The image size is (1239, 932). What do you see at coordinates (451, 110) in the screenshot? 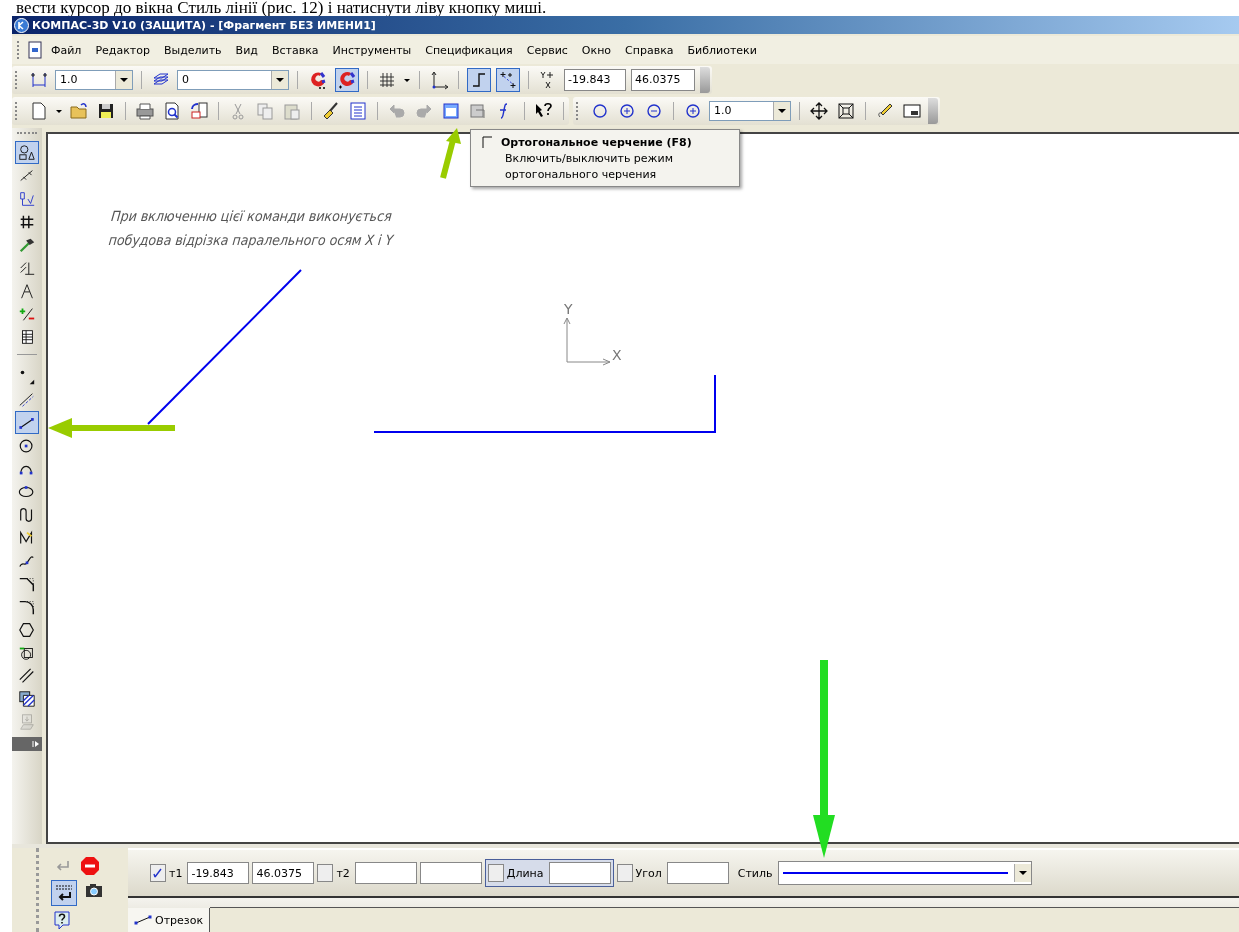
I see `window-icon` at bounding box center [451, 110].